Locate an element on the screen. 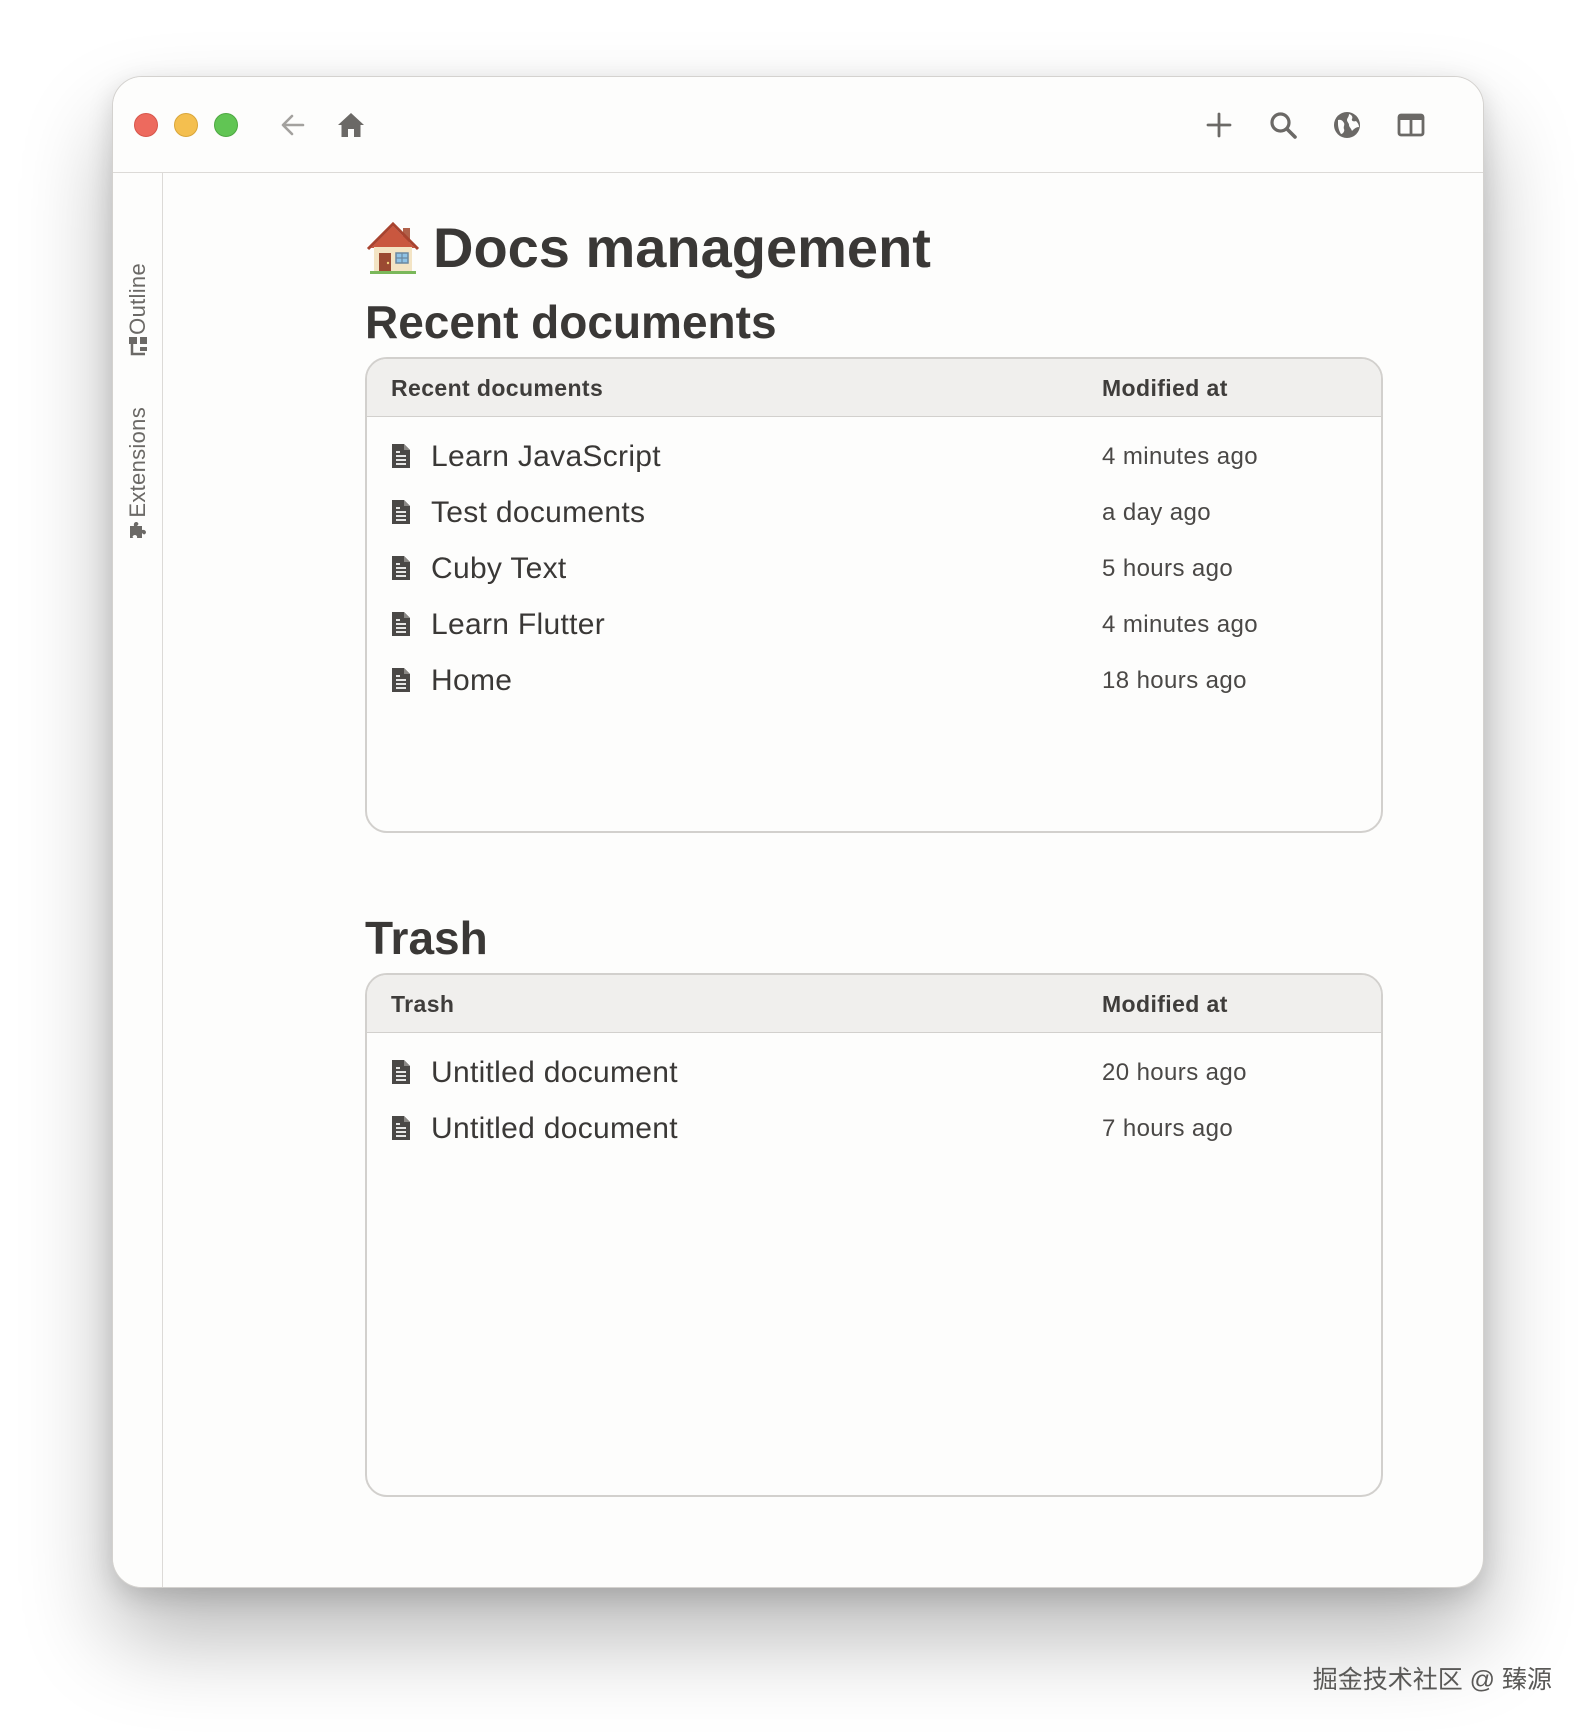 Image resolution: width=1594 pixels, height=1736 pixels. table-row: Home 18 hours ago is located at coordinates (874, 681).